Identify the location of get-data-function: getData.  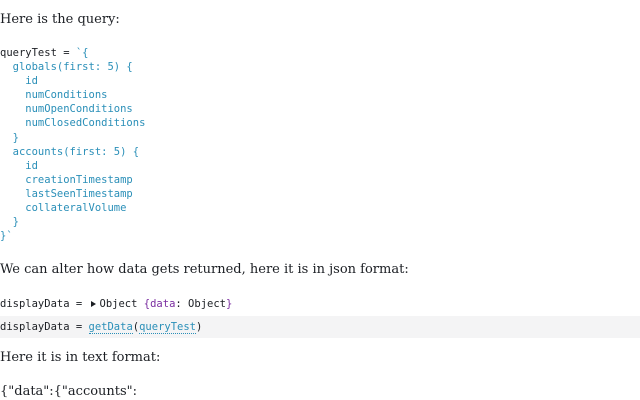
(110, 327).